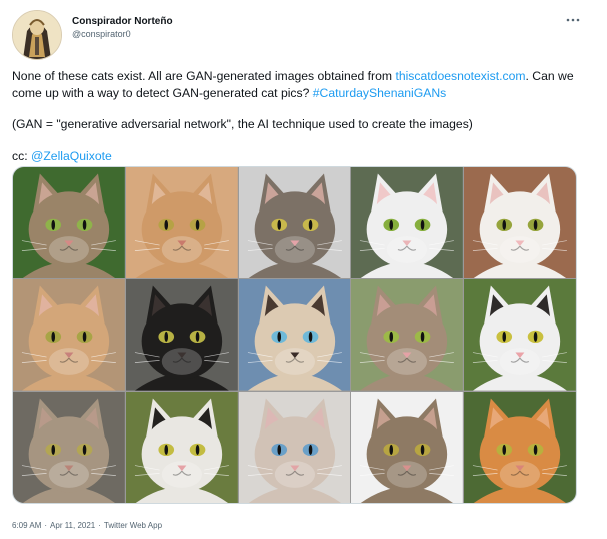 The image size is (607, 539). What do you see at coordinates (133, 525) in the screenshot?
I see `tweet-source: Twitter Web App` at bounding box center [133, 525].